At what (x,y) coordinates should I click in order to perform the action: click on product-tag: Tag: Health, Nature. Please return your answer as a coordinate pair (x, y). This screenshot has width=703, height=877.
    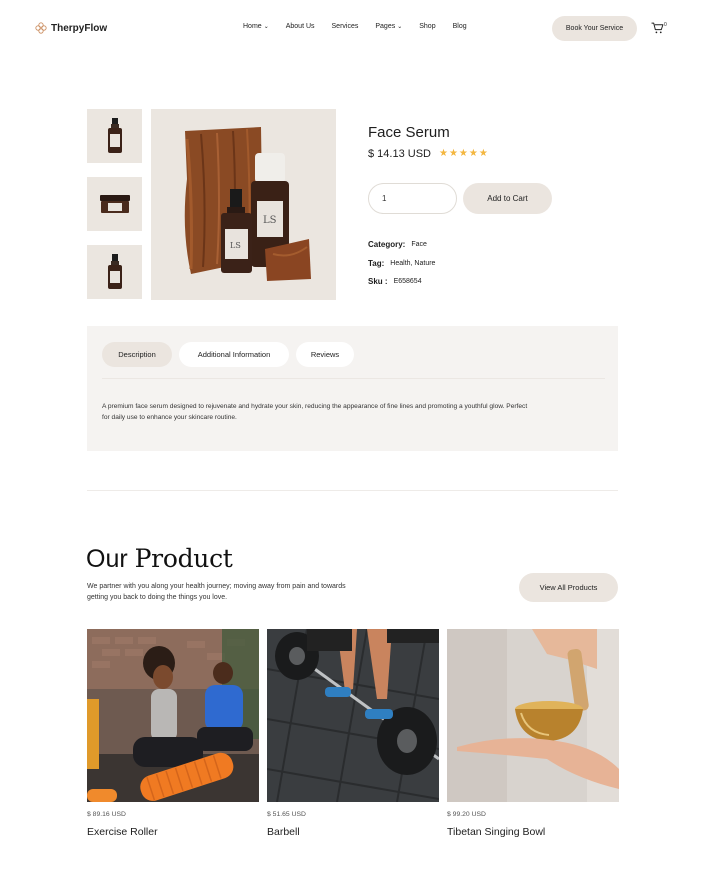
    Looking at the image, I should click on (401, 263).